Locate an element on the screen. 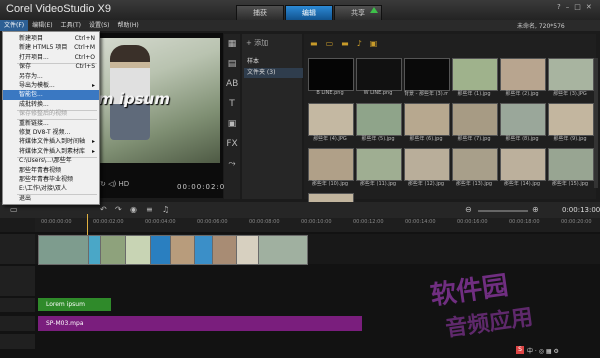 This screenshot has height=358, width=600. menu-help: 帮助(H) is located at coordinates (127, 25).